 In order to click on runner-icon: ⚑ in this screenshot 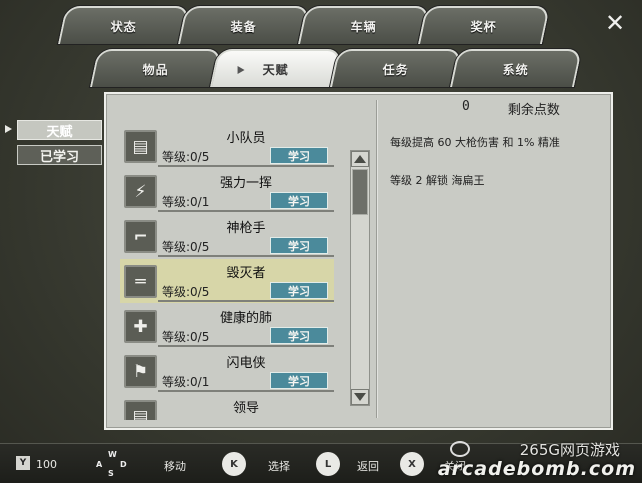, I will do `click(140, 371)`.